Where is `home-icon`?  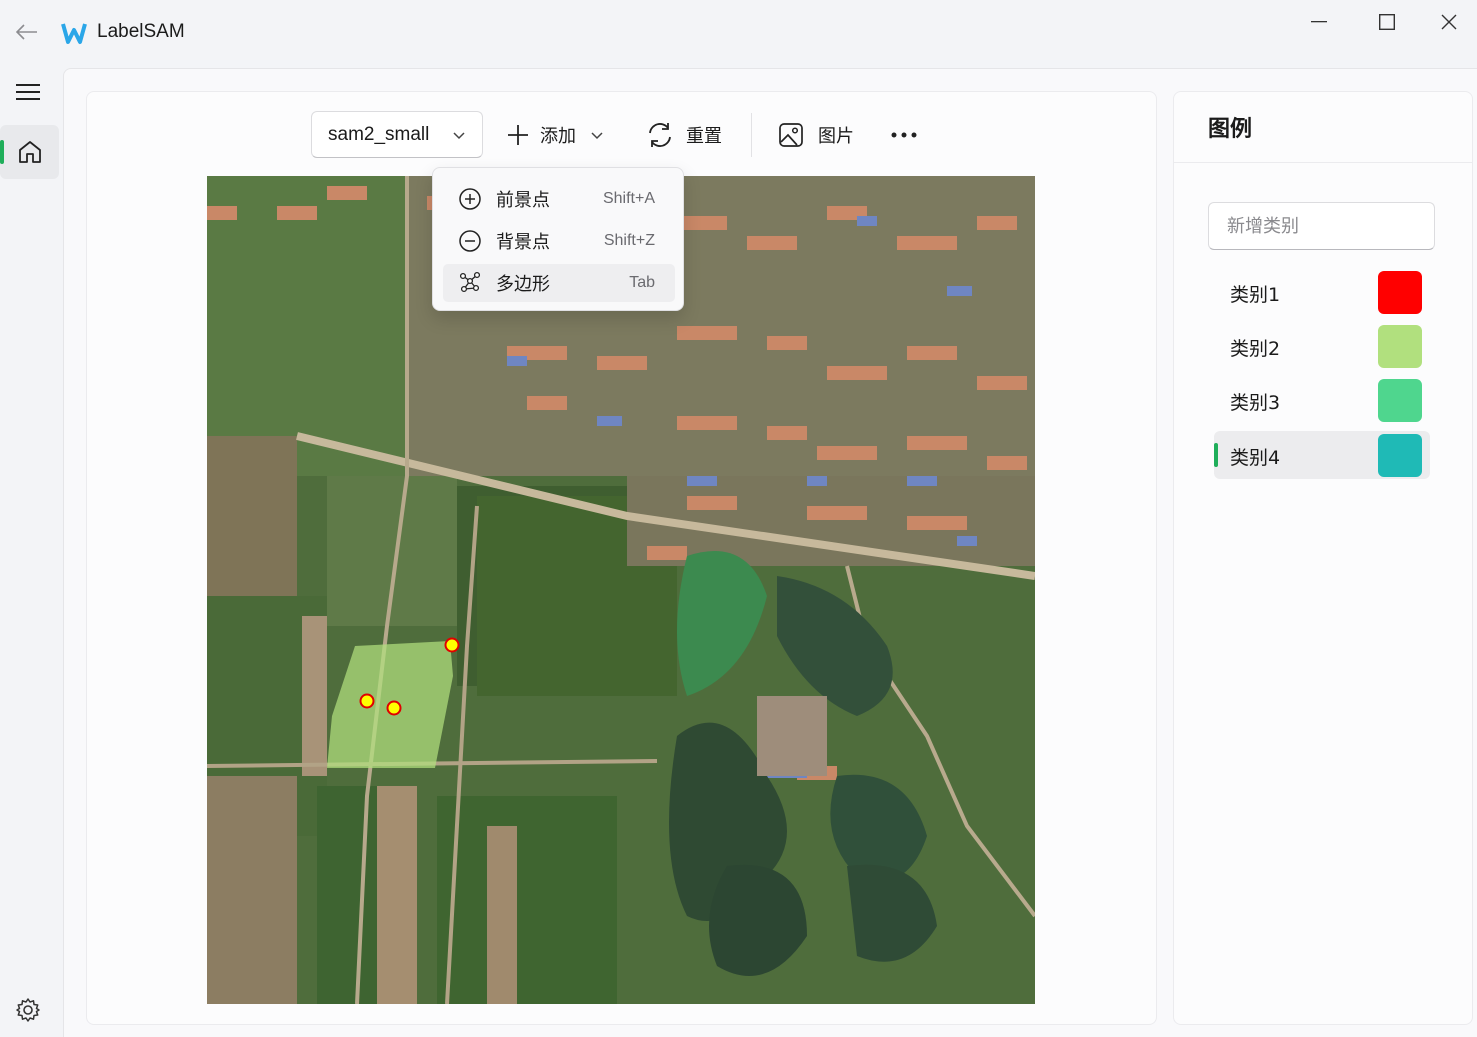 home-icon is located at coordinates (29, 152).